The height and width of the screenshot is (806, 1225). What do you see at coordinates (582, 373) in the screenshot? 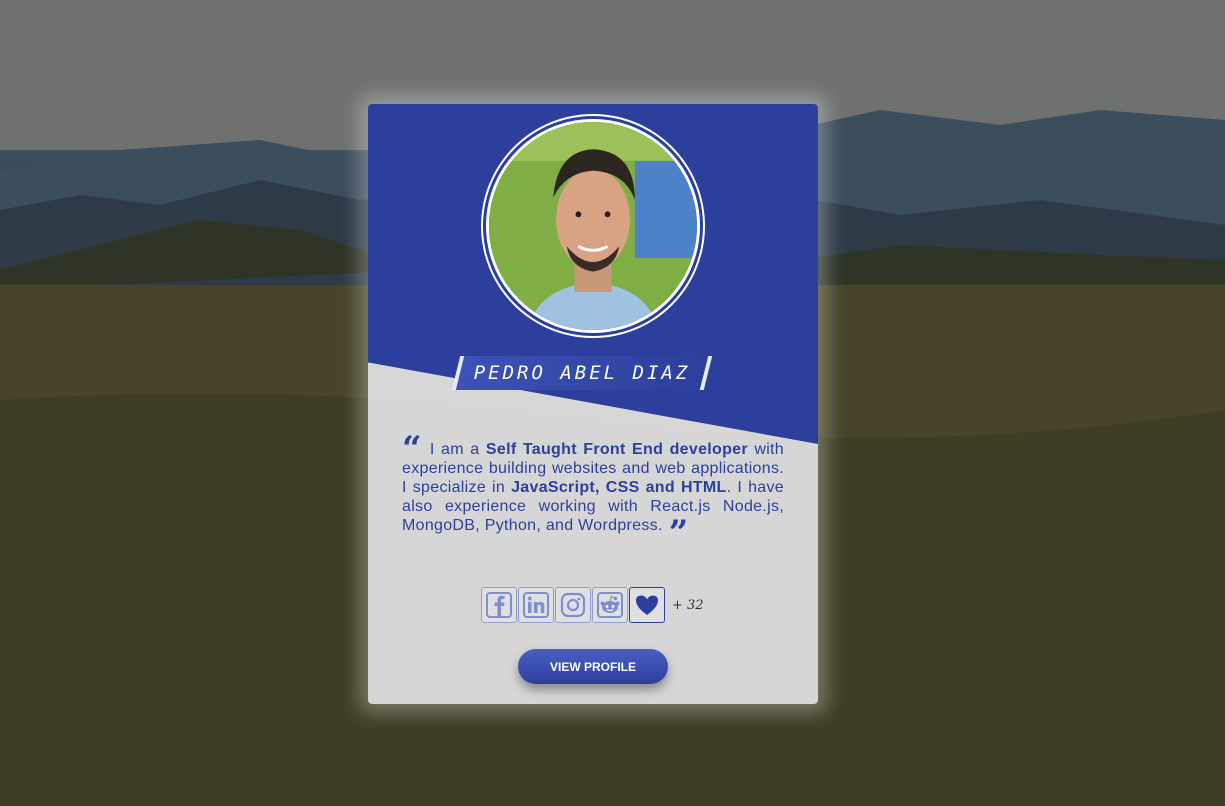
I see `profile-name: PEDRO ABEL DIAZ` at bounding box center [582, 373].